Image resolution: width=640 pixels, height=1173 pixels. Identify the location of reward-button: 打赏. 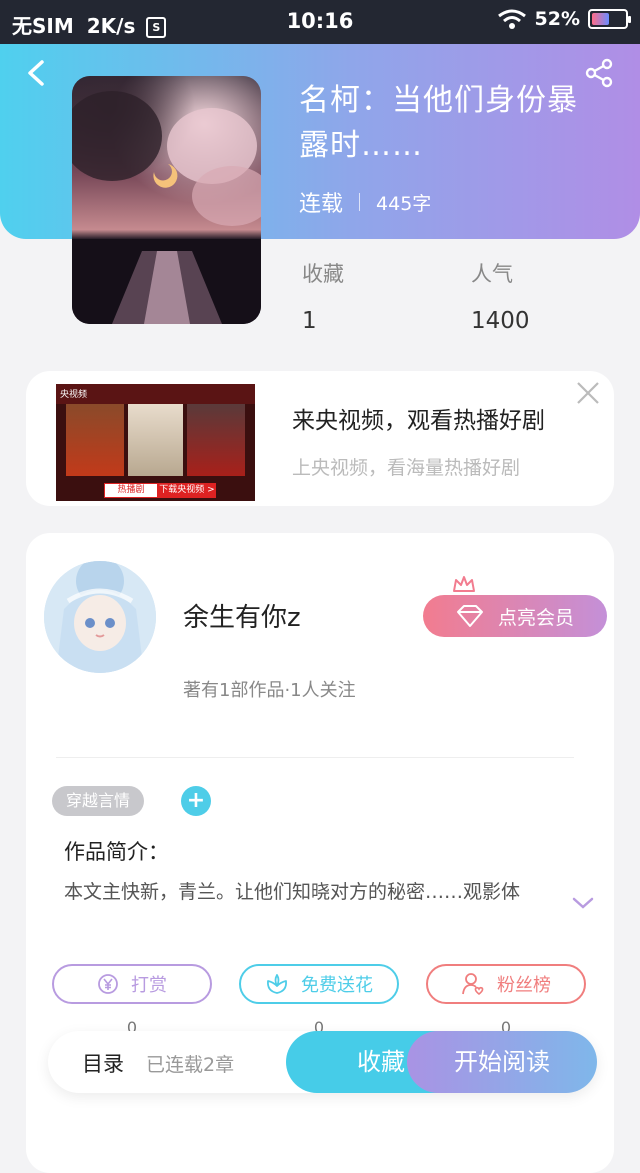
(132, 984).